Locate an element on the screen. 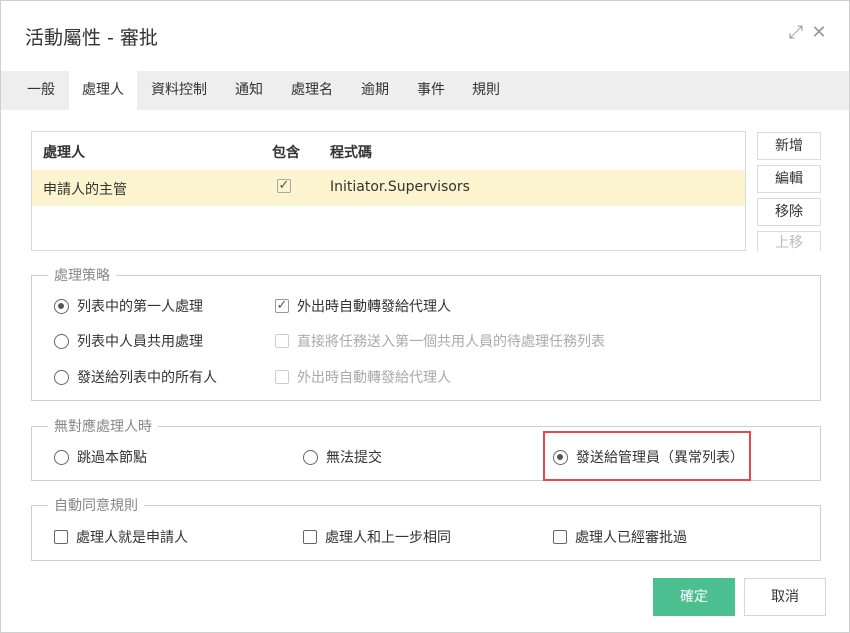 Image resolution: width=850 pixels, height=633 pixels. tab-bar: 一般 處理人 資料控制 通知 處理名 逾期 事件 規則 is located at coordinates (425, 90).